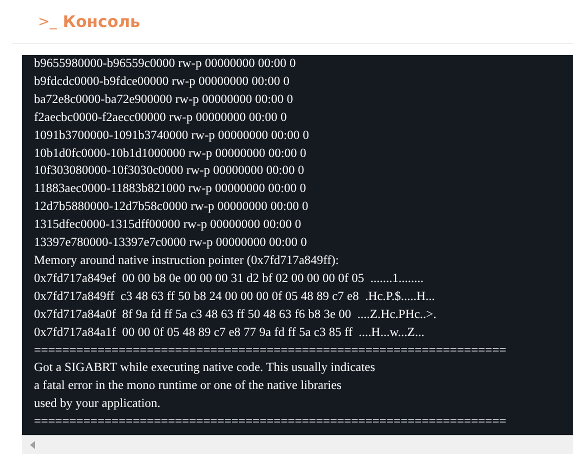 The height and width of the screenshot is (454, 573). Describe the element at coordinates (236, 314) in the screenshot. I see `console-line: 0x7fd717a84a0f 8f 9a fd ff 5a c3 48 63 ff 50 48 63 f6 b8 3e 00 ....Z.Hc.PHc..>.` at that location.